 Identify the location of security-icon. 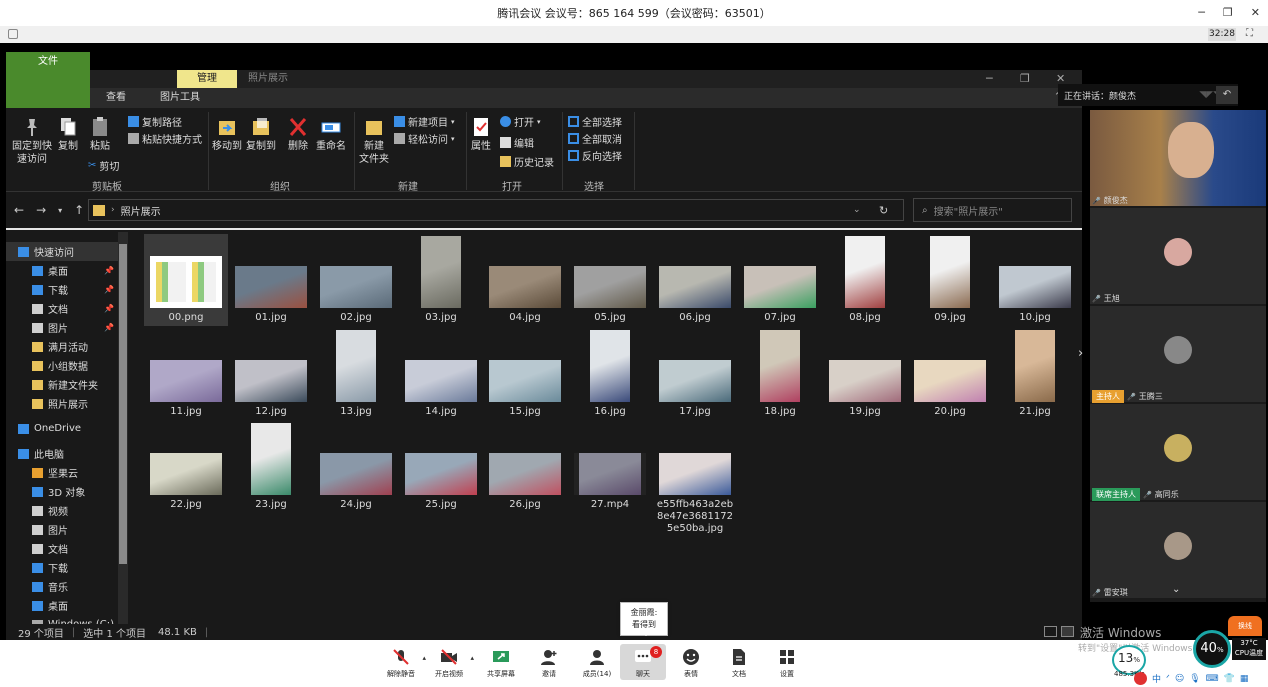
(13, 34).